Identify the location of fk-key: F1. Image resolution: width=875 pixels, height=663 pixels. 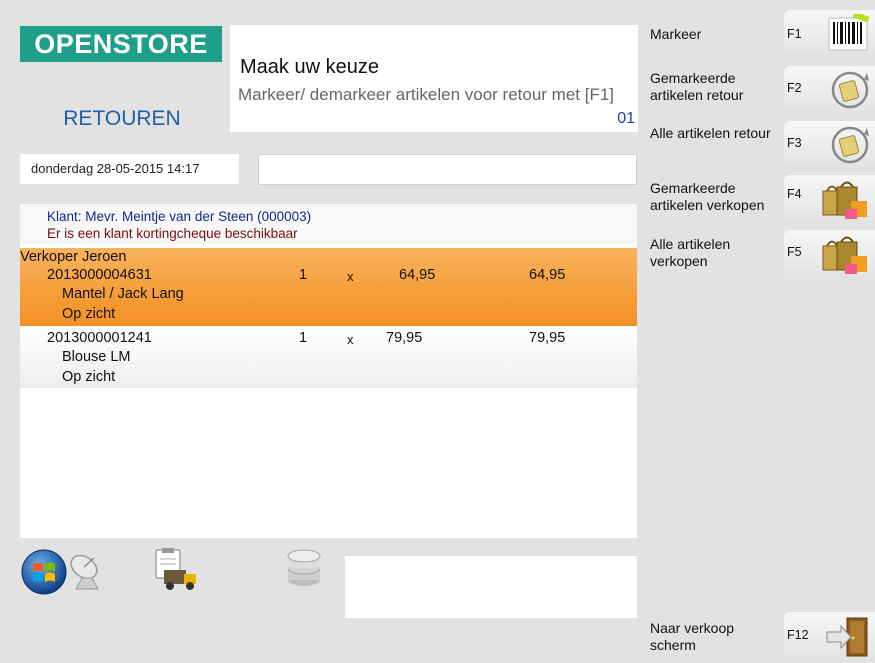
(794, 34).